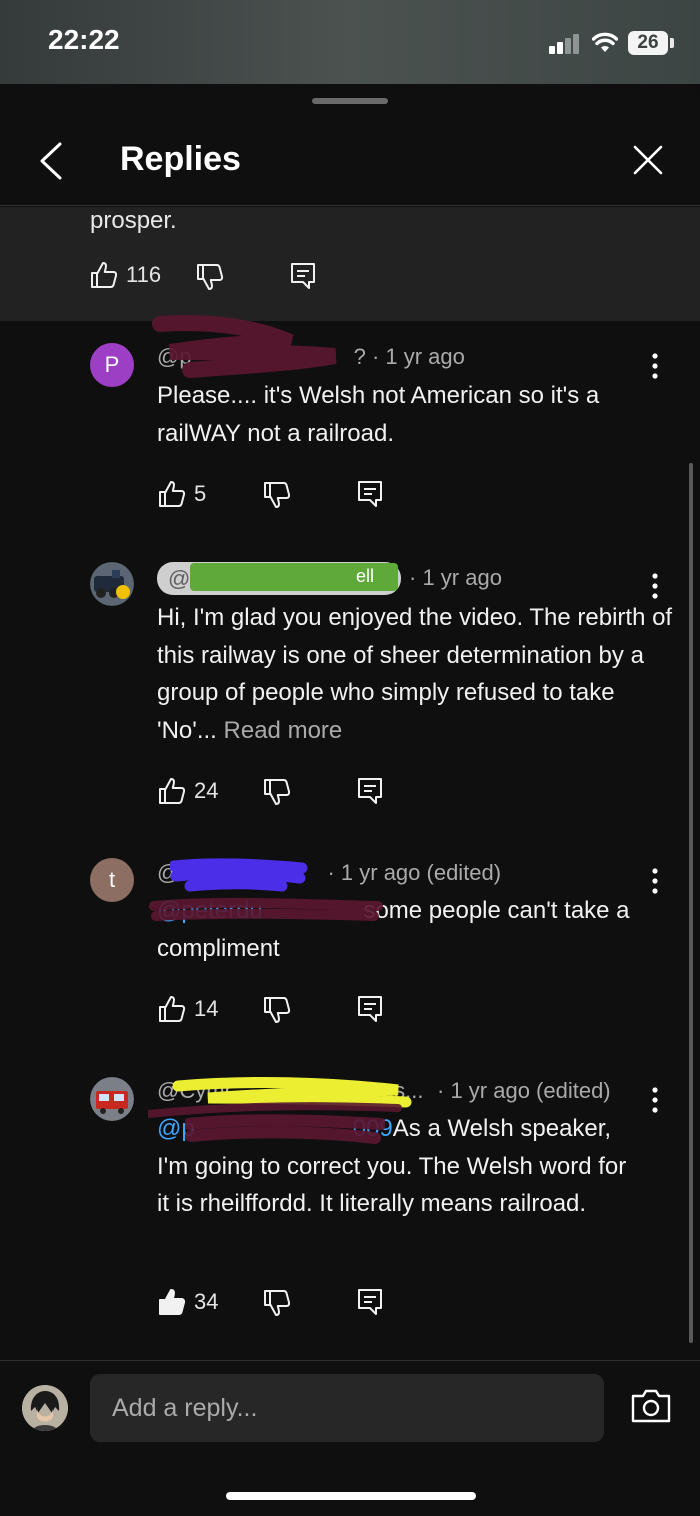 Image resolution: width=700 pixels, height=1516 pixels. What do you see at coordinates (144, 274) in the screenshot?
I see `parent-like-count: 116` at bounding box center [144, 274].